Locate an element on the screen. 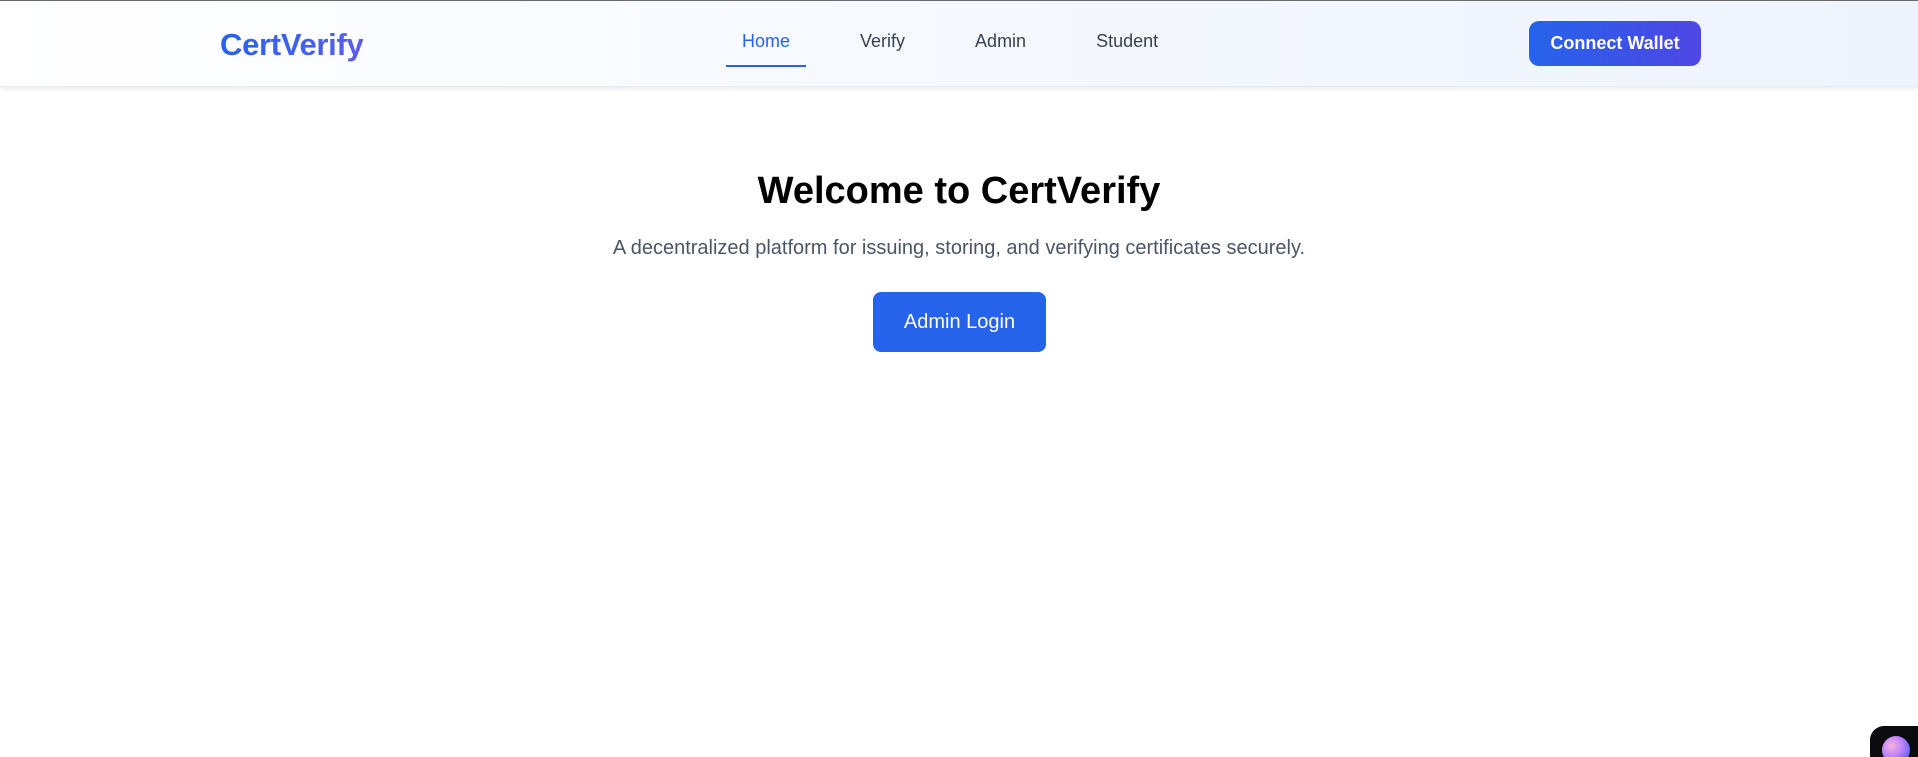 The height and width of the screenshot is (757, 1918). assistant-orb-icon is located at coordinates (1896, 746).